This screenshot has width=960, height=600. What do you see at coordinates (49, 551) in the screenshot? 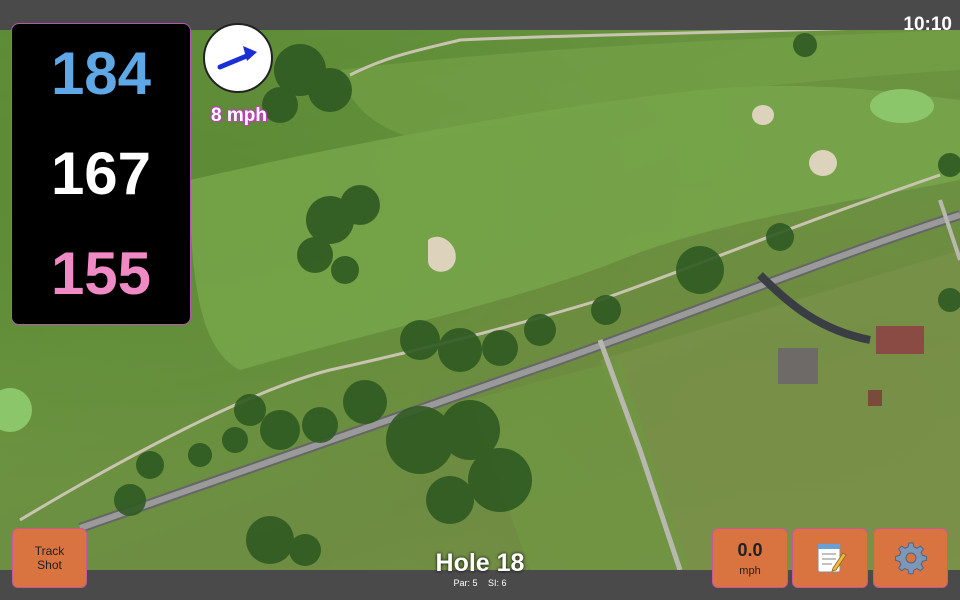
I see `track-shot-label-line1: Track` at bounding box center [49, 551].